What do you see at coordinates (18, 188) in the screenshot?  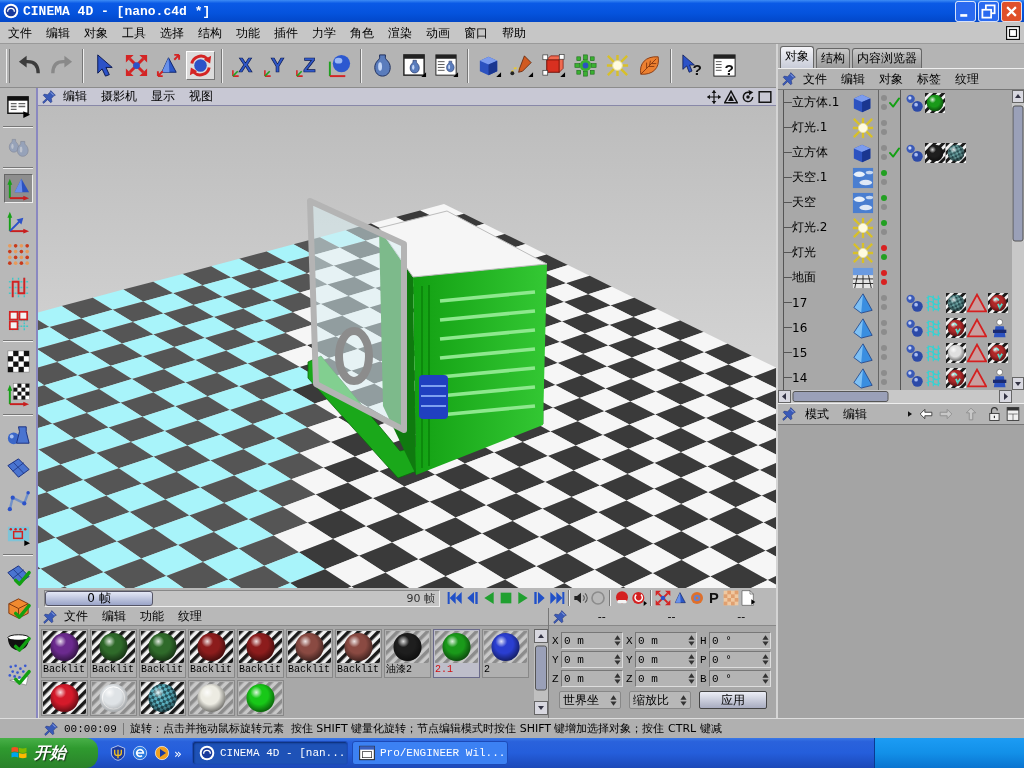 I see `axes-pyramid-icon` at bounding box center [18, 188].